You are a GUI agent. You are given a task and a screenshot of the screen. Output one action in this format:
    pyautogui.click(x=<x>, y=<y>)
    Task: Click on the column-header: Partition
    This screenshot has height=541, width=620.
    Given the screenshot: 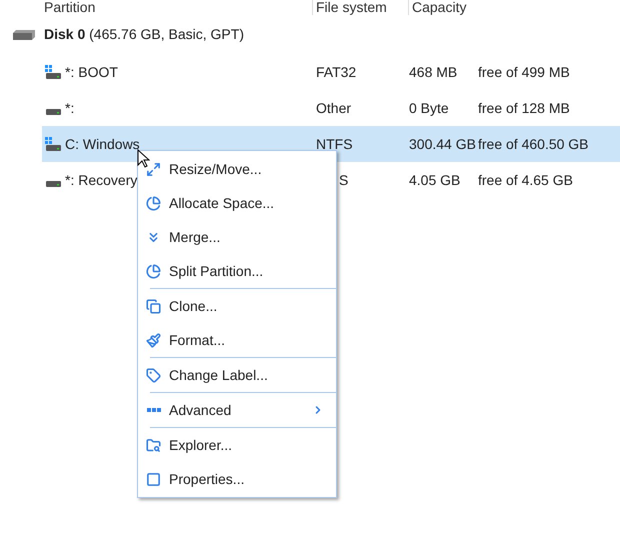 What is the action you would take?
    pyautogui.click(x=178, y=7)
    